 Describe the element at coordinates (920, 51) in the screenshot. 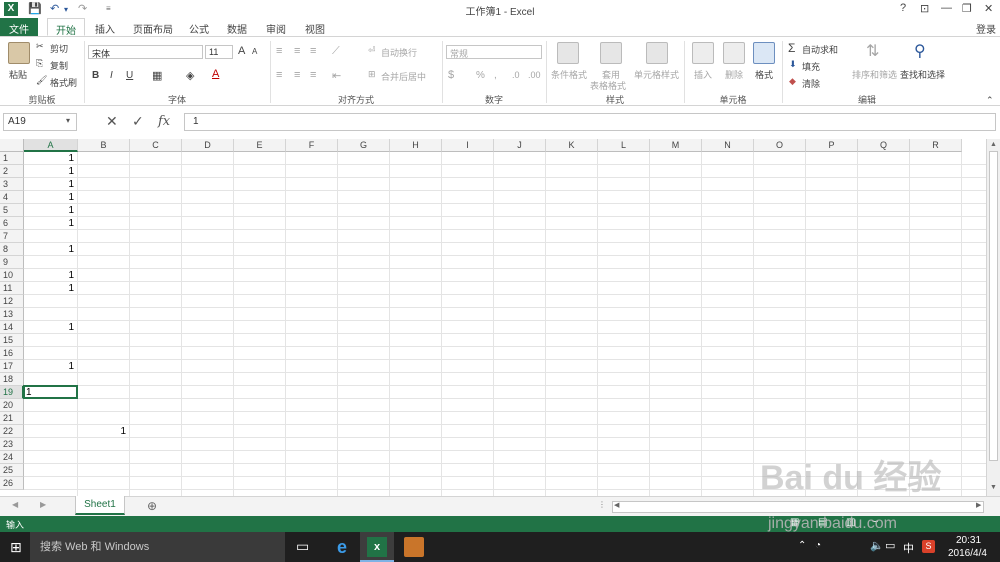

I see `binoculars-icon: ⚲` at that location.